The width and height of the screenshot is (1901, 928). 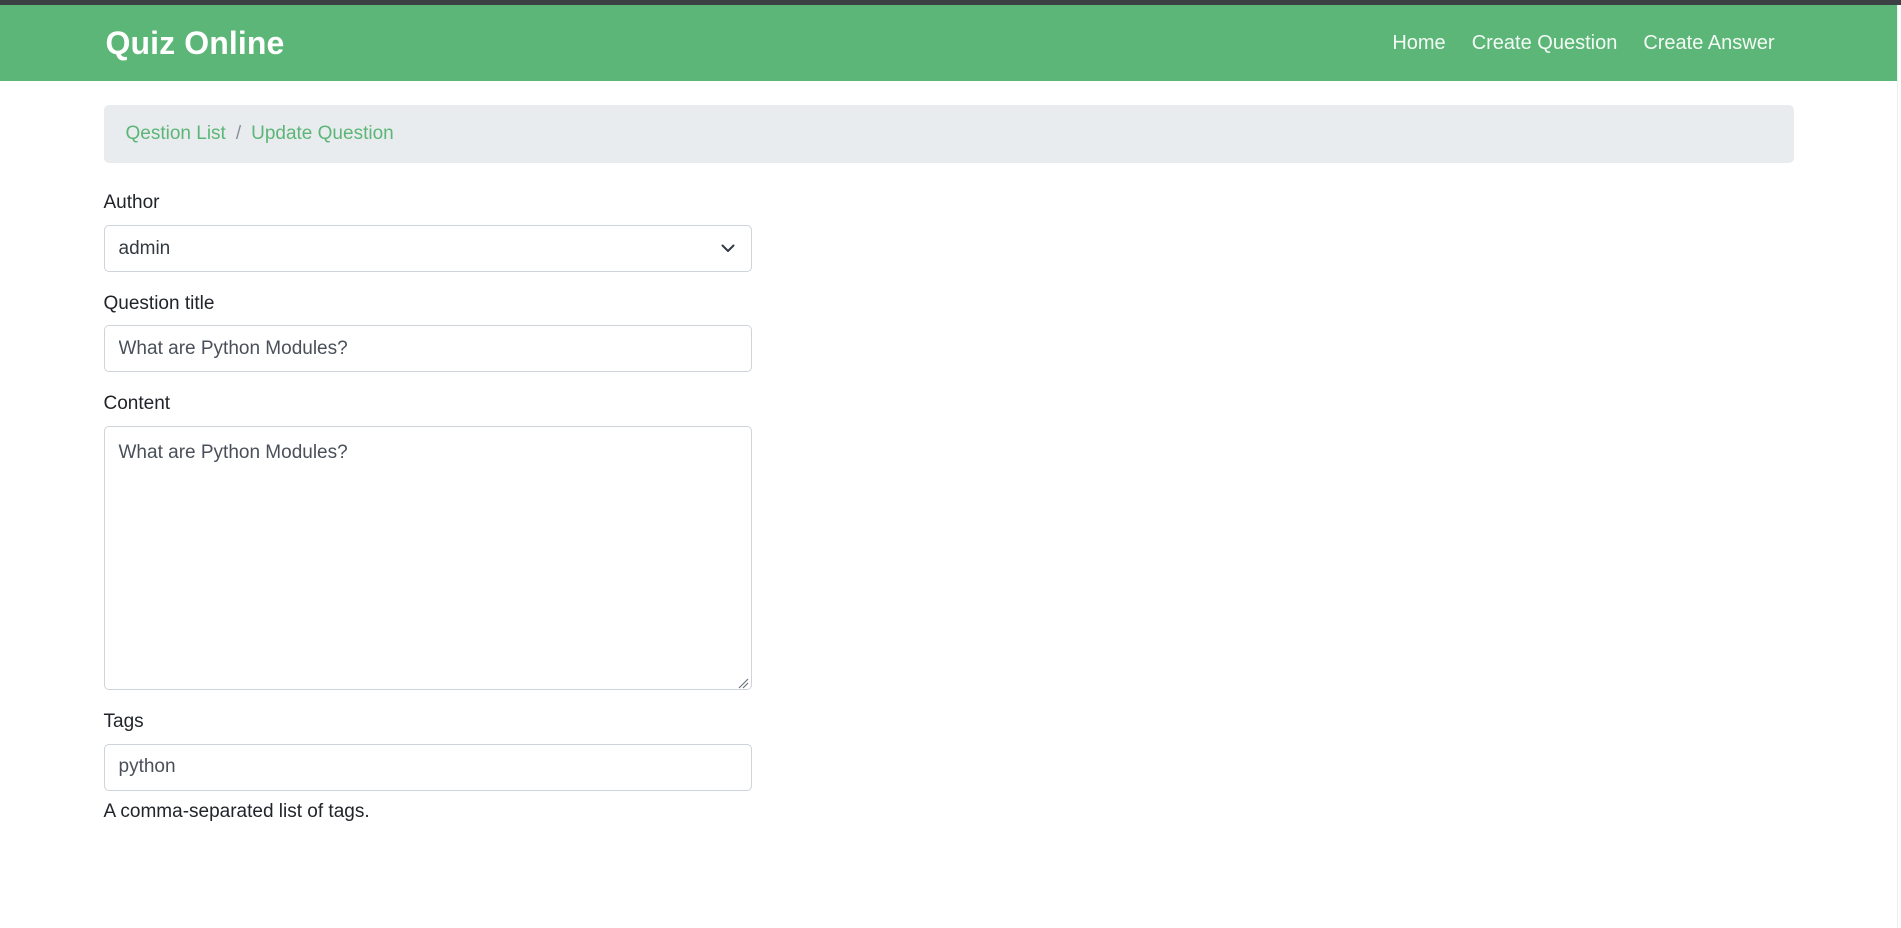 What do you see at coordinates (948, 332) in the screenshot?
I see `field-group-question-title: Question title` at bounding box center [948, 332].